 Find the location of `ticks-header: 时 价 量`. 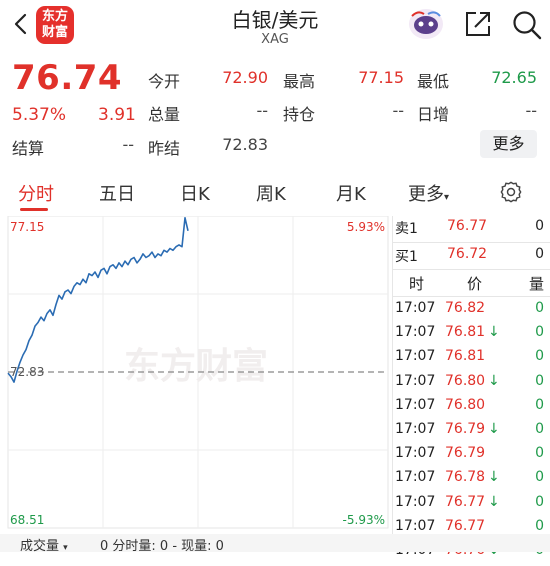

ticks-header: 时 价 量 is located at coordinates (471, 285).